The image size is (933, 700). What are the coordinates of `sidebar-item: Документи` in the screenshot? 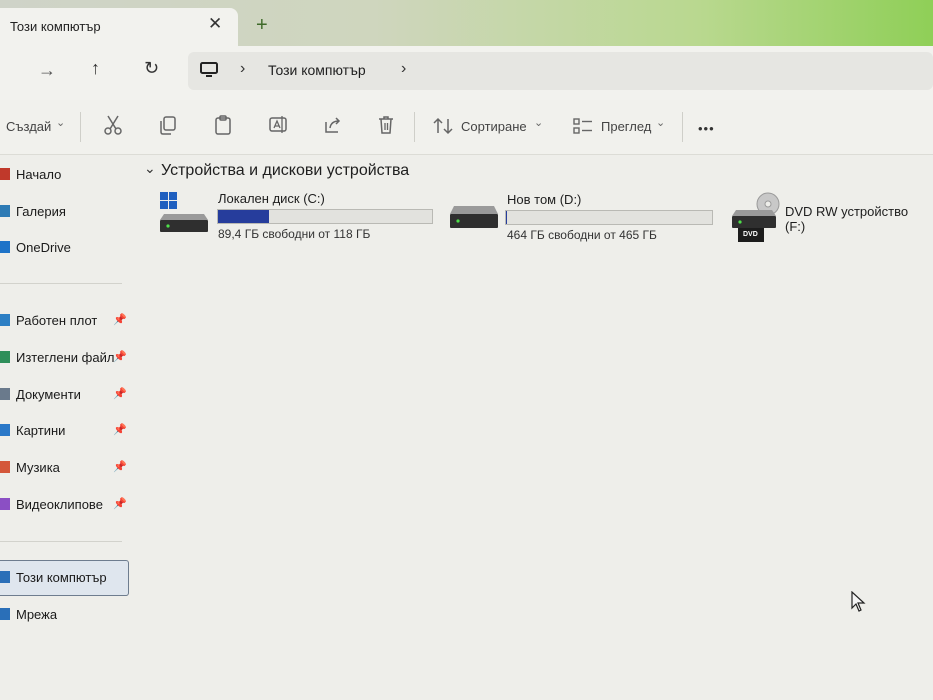 It's located at (64, 394).